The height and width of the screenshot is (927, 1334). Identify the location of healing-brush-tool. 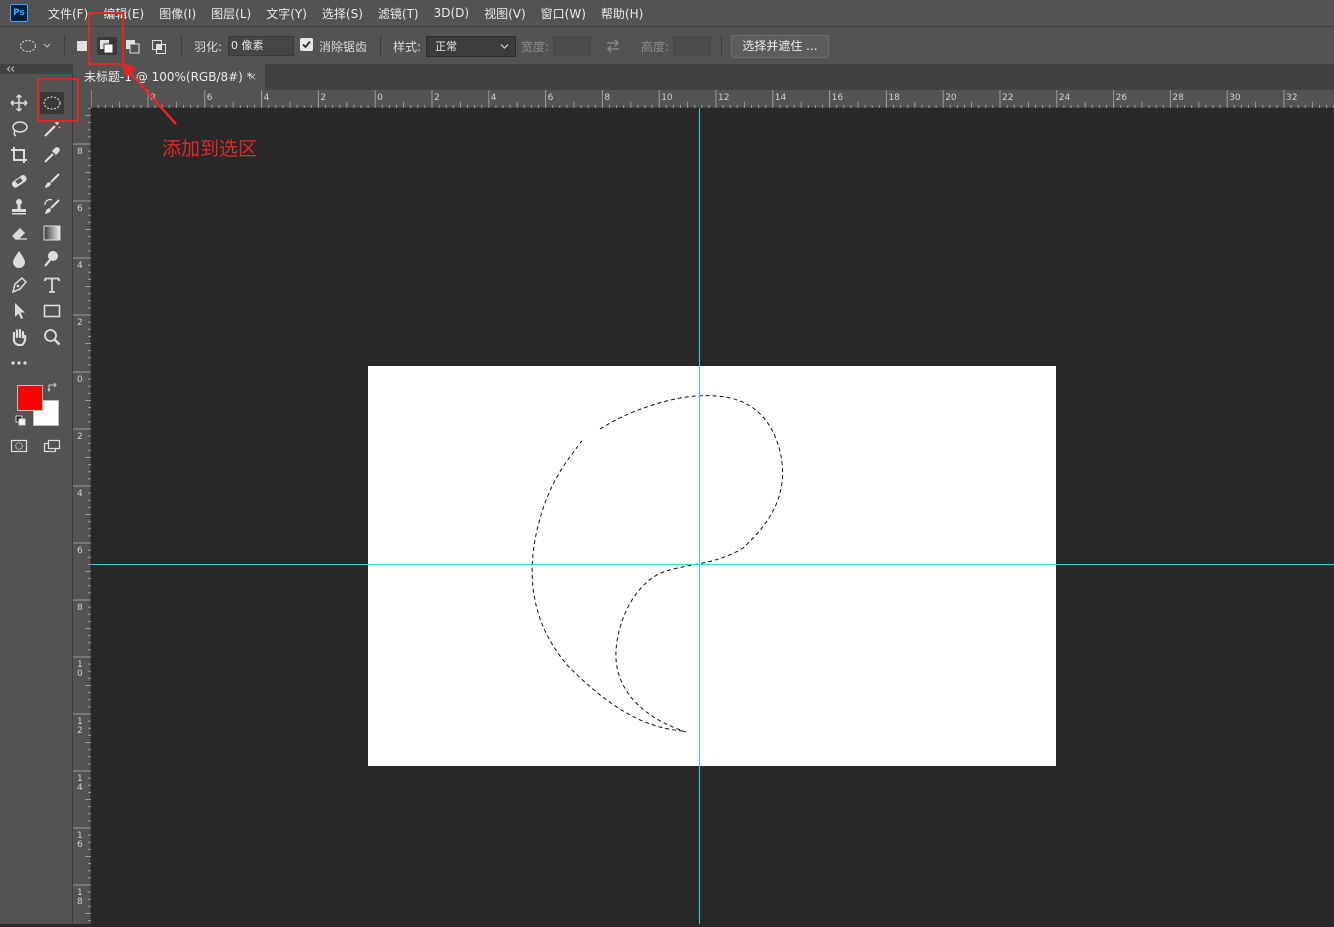
(19, 181).